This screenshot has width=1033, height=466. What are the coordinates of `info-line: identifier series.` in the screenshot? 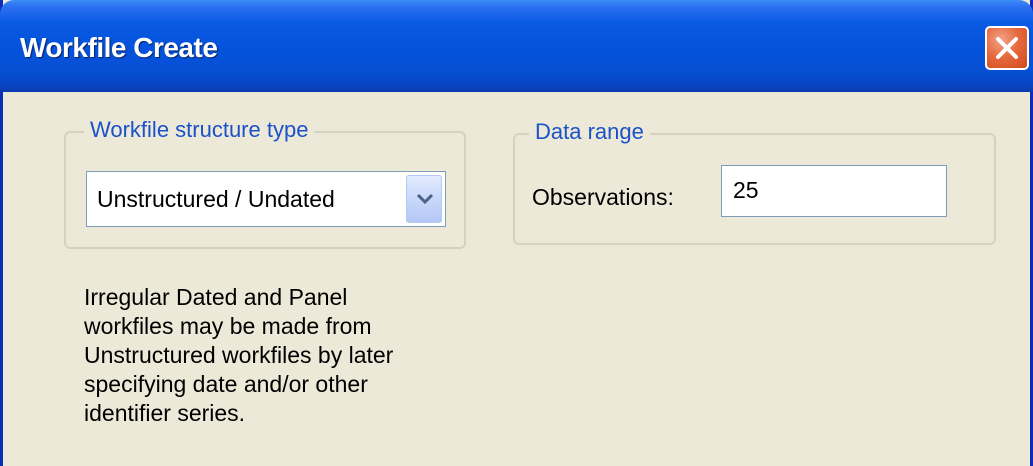 It's located at (165, 413).